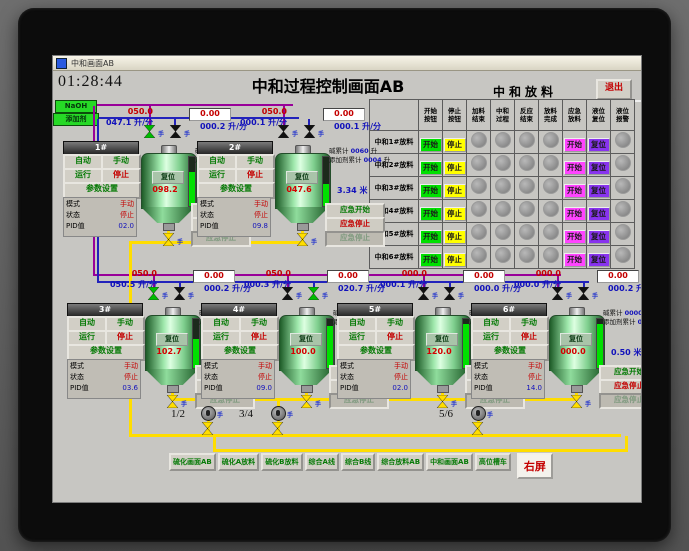 The height and width of the screenshot is (551, 689). Describe the element at coordinates (178, 414) in the screenshot. I see `pump-group-label: 1/2` at that location.